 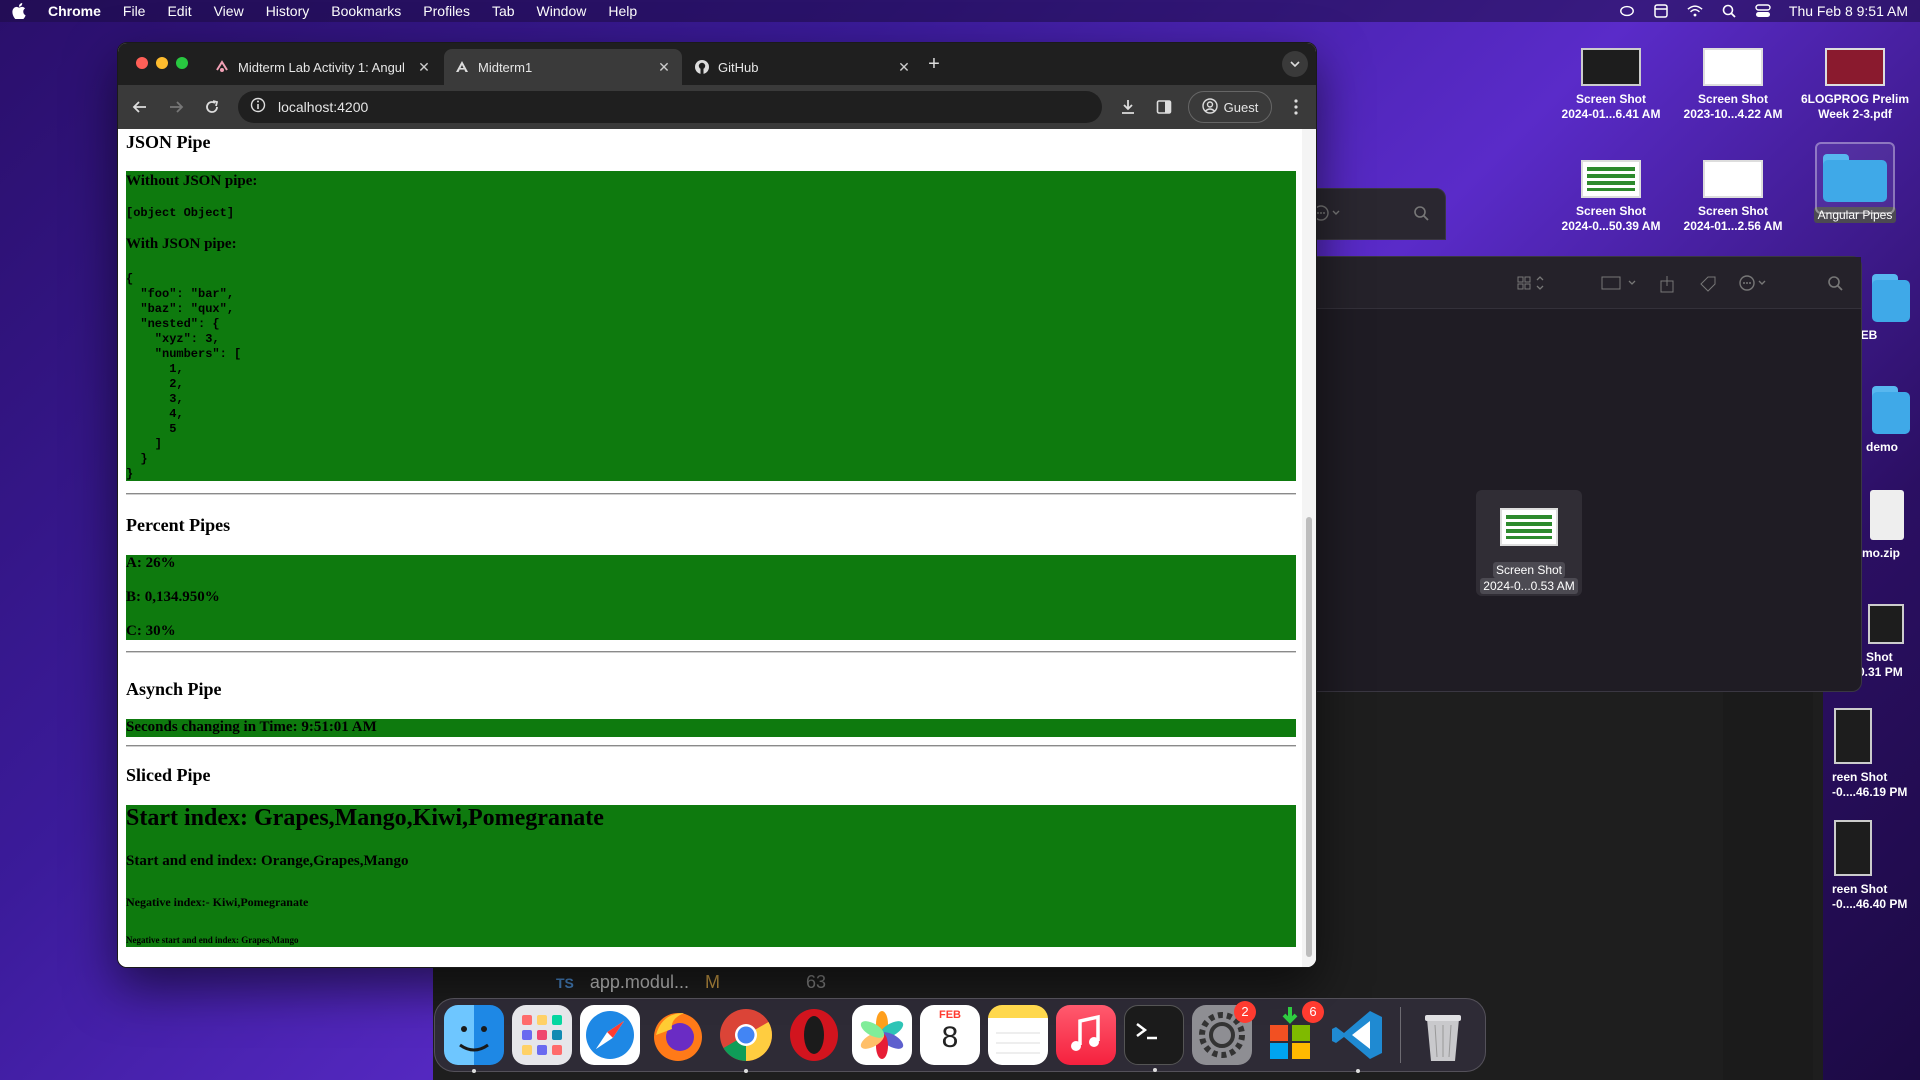 I want to click on desktop-file-screenshot-4: Screen Shot 2024-01...2.56 AM, so click(x=1733, y=197).